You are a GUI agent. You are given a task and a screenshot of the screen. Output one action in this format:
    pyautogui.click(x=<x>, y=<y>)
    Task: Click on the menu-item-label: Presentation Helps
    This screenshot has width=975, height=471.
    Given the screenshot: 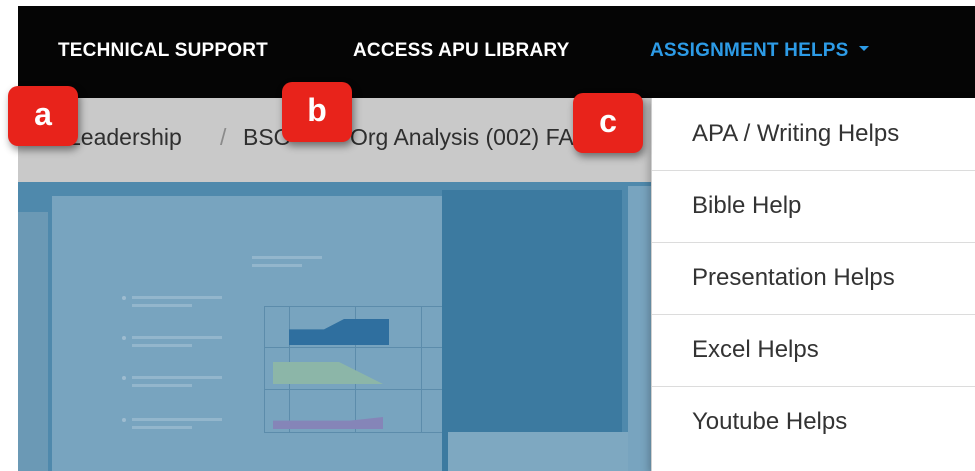 What is the action you would take?
    pyautogui.click(x=793, y=277)
    